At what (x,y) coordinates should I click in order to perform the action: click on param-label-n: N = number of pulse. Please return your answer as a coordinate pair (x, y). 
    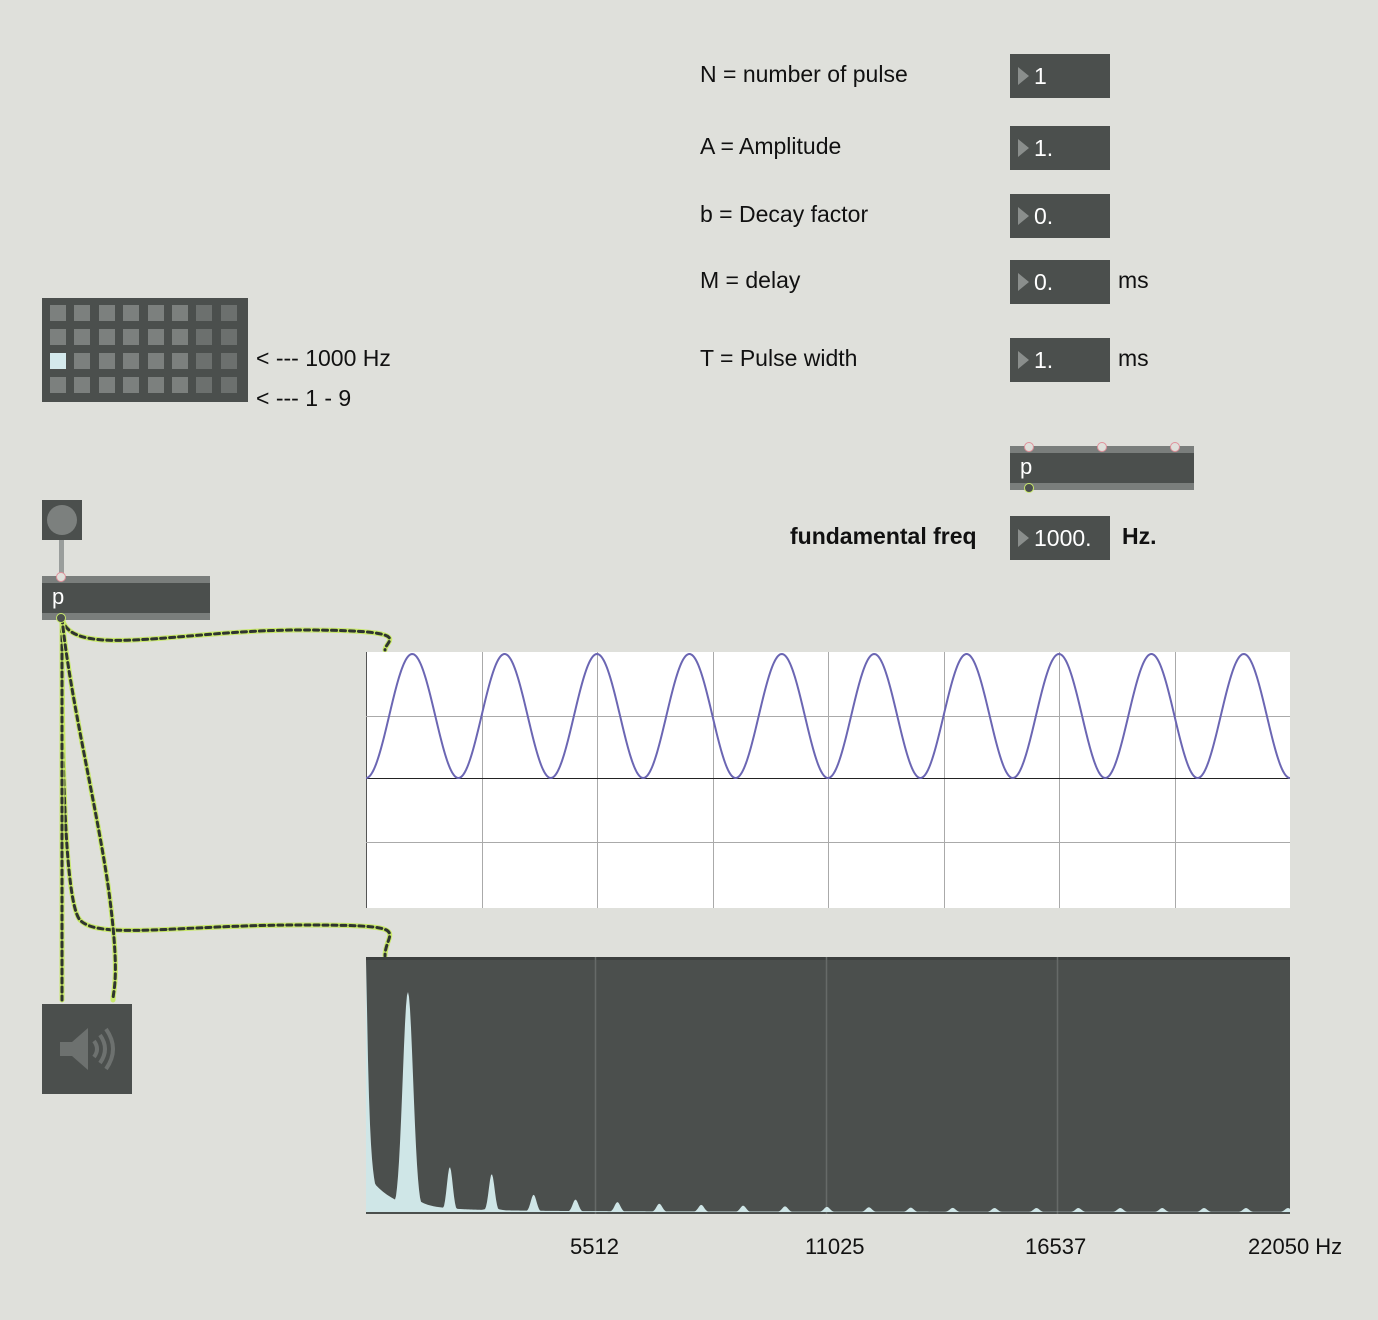
    Looking at the image, I should click on (804, 74).